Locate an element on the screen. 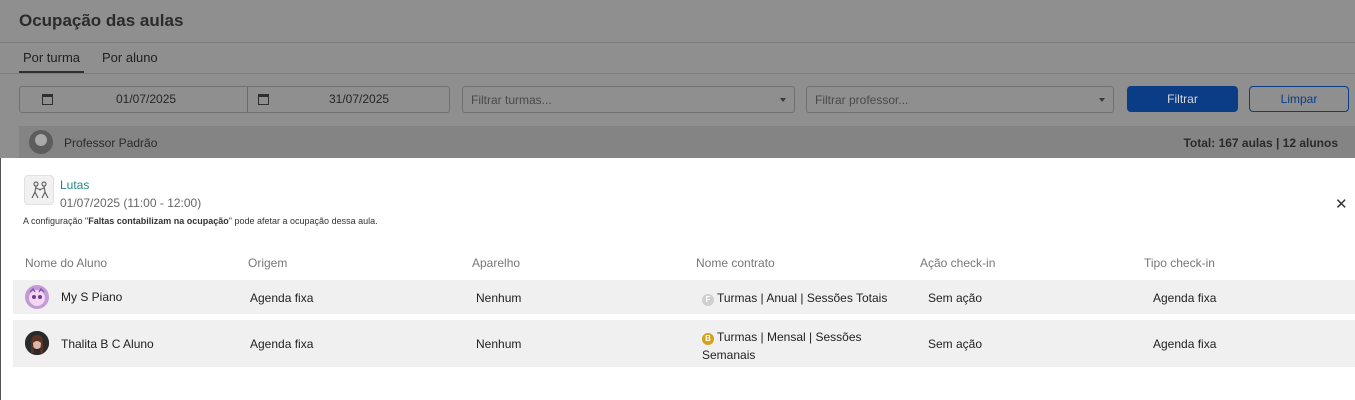 This screenshot has height=400, width=1355. filter-button: Filtrar is located at coordinates (1182, 99).